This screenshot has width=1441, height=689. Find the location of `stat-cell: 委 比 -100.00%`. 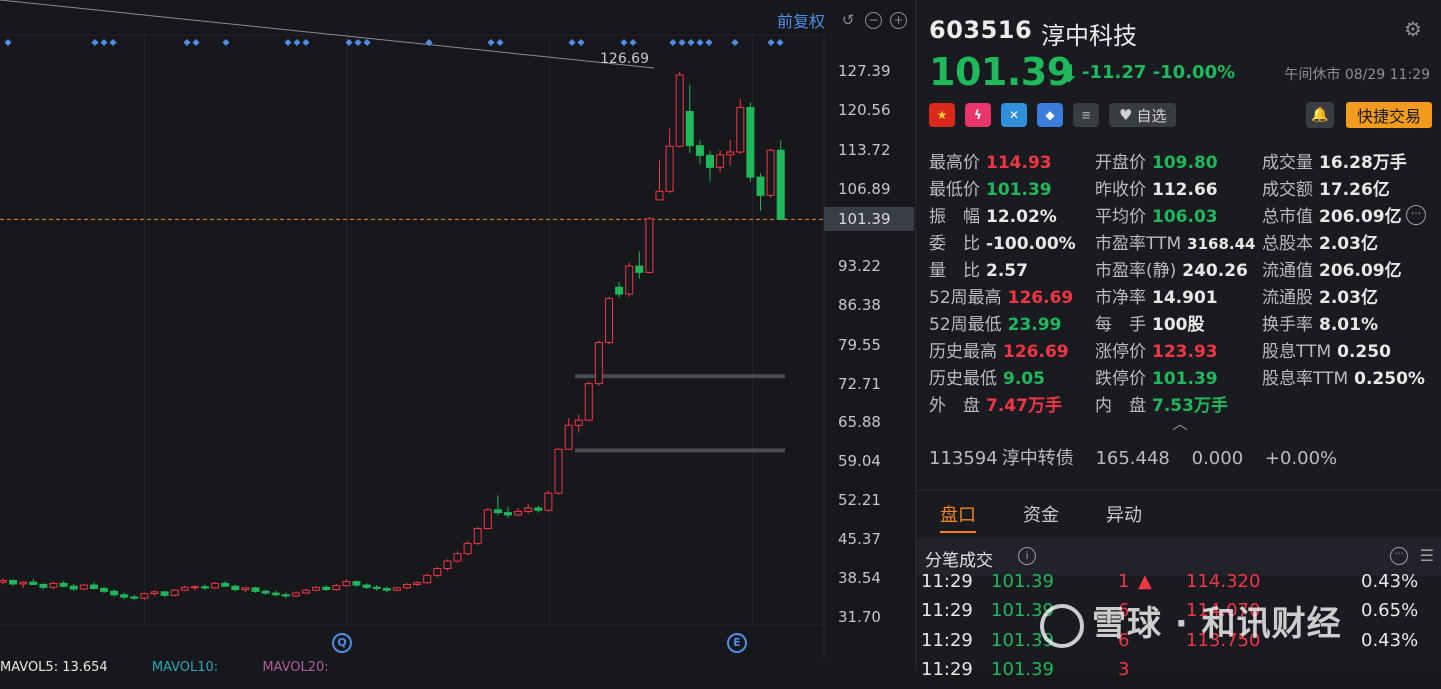

stat-cell: 委 比 -100.00% is located at coordinates (1002, 241).